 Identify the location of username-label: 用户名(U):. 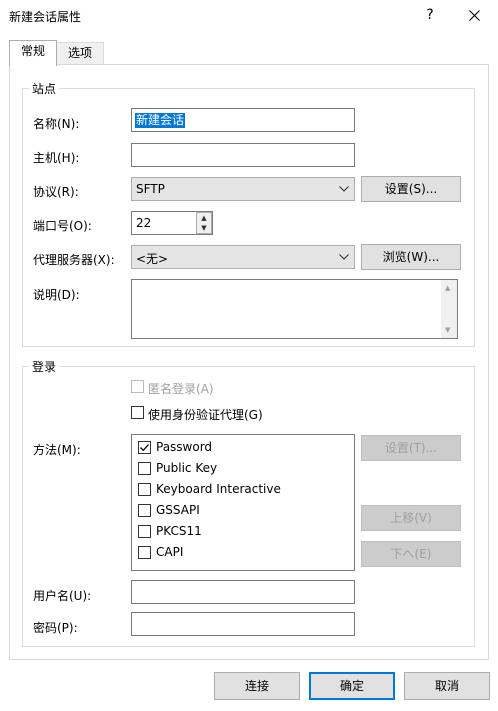
(62, 596).